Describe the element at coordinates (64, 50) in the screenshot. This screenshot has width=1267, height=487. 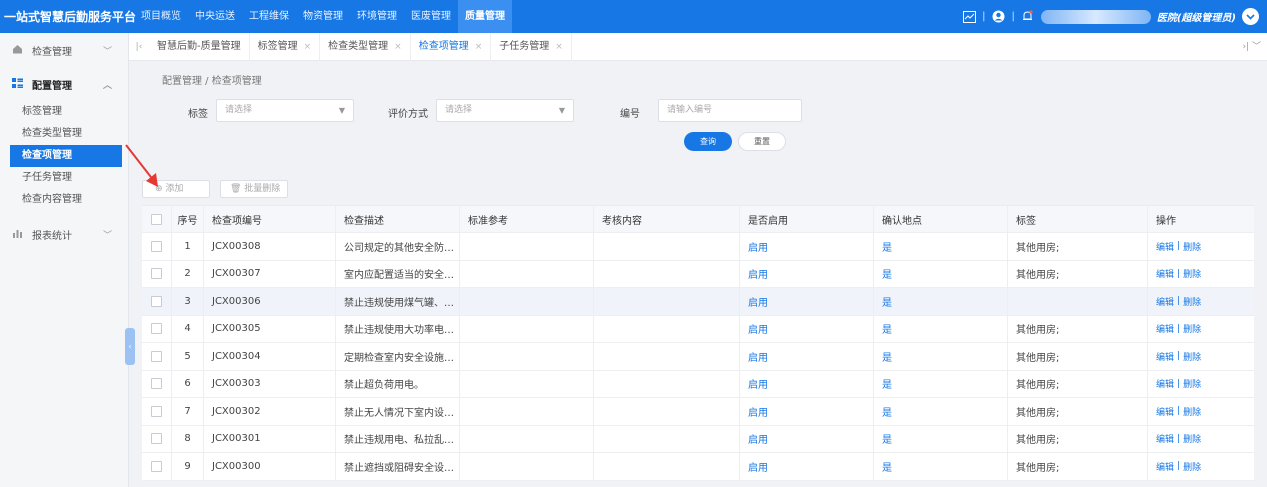
I see `sidebar-group-inspection: 检查管理 ﹀` at that location.